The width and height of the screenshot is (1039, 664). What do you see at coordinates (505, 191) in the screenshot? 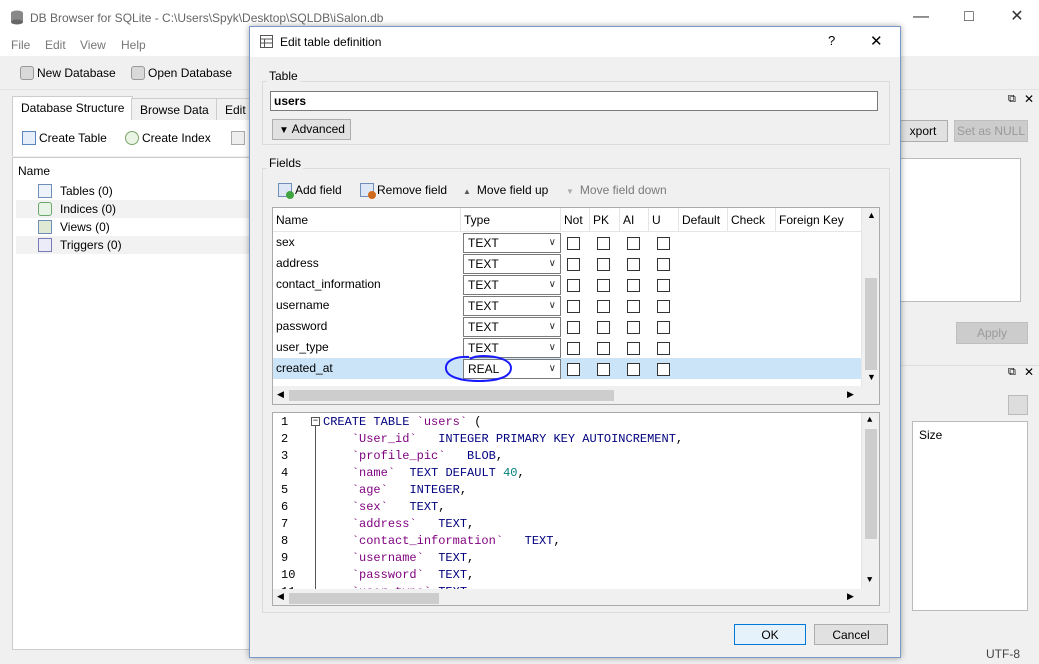
I see `move-field-up-button: ▲ Move field up` at bounding box center [505, 191].